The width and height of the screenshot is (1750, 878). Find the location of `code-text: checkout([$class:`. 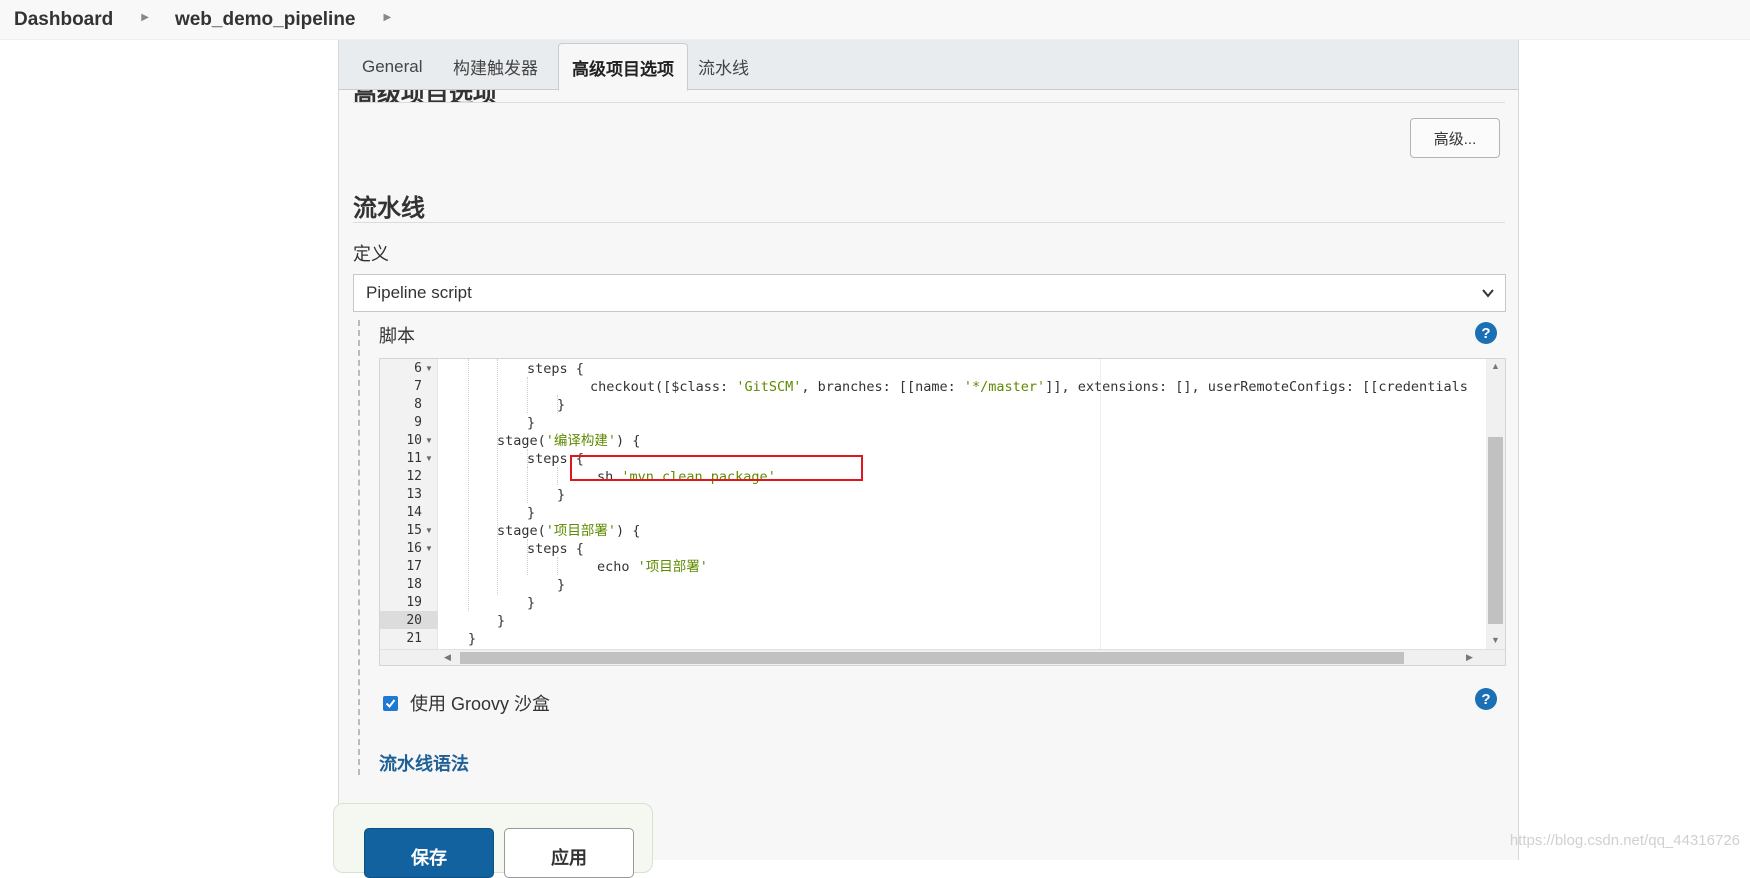

code-text: checkout([$class: is located at coordinates (663, 387).